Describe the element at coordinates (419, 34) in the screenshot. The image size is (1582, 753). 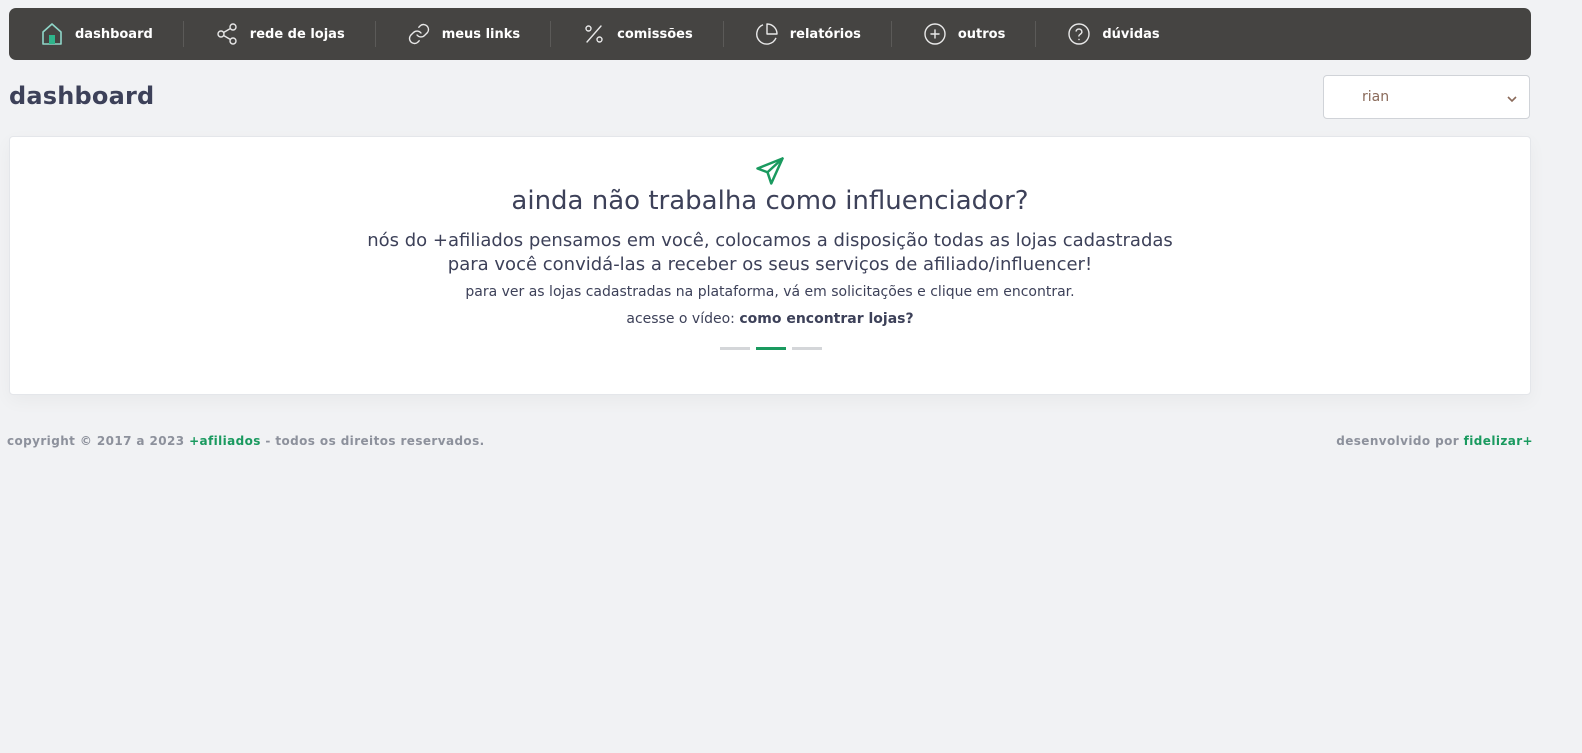
I see `link-icon` at that location.